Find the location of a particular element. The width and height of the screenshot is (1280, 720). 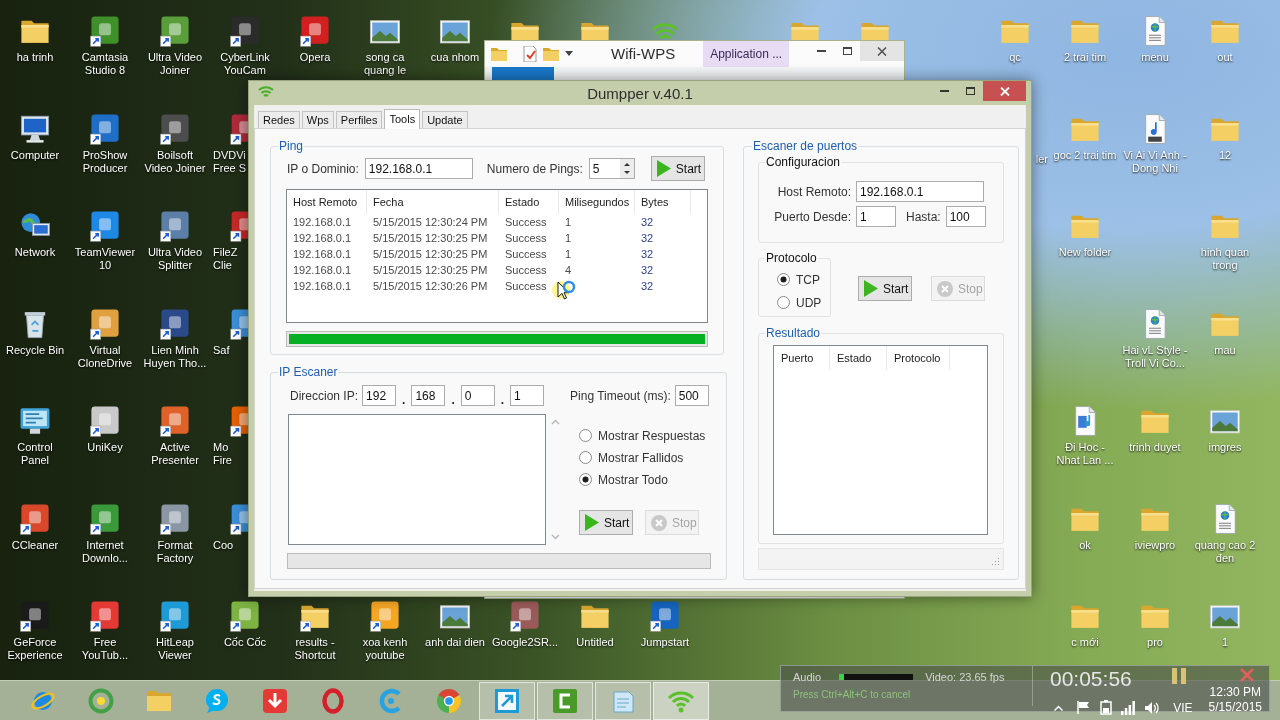

desktop-item: TeamViewer 10 is located at coordinates (105, 240).